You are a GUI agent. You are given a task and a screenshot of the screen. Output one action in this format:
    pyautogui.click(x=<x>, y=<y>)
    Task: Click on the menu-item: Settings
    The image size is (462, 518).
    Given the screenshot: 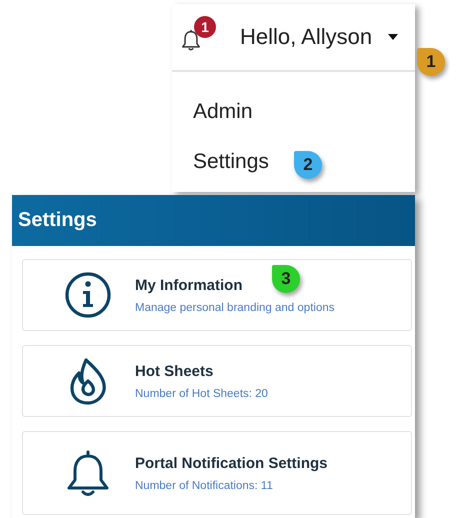 What is the action you would take?
    pyautogui.click(x=231, y=162)
    